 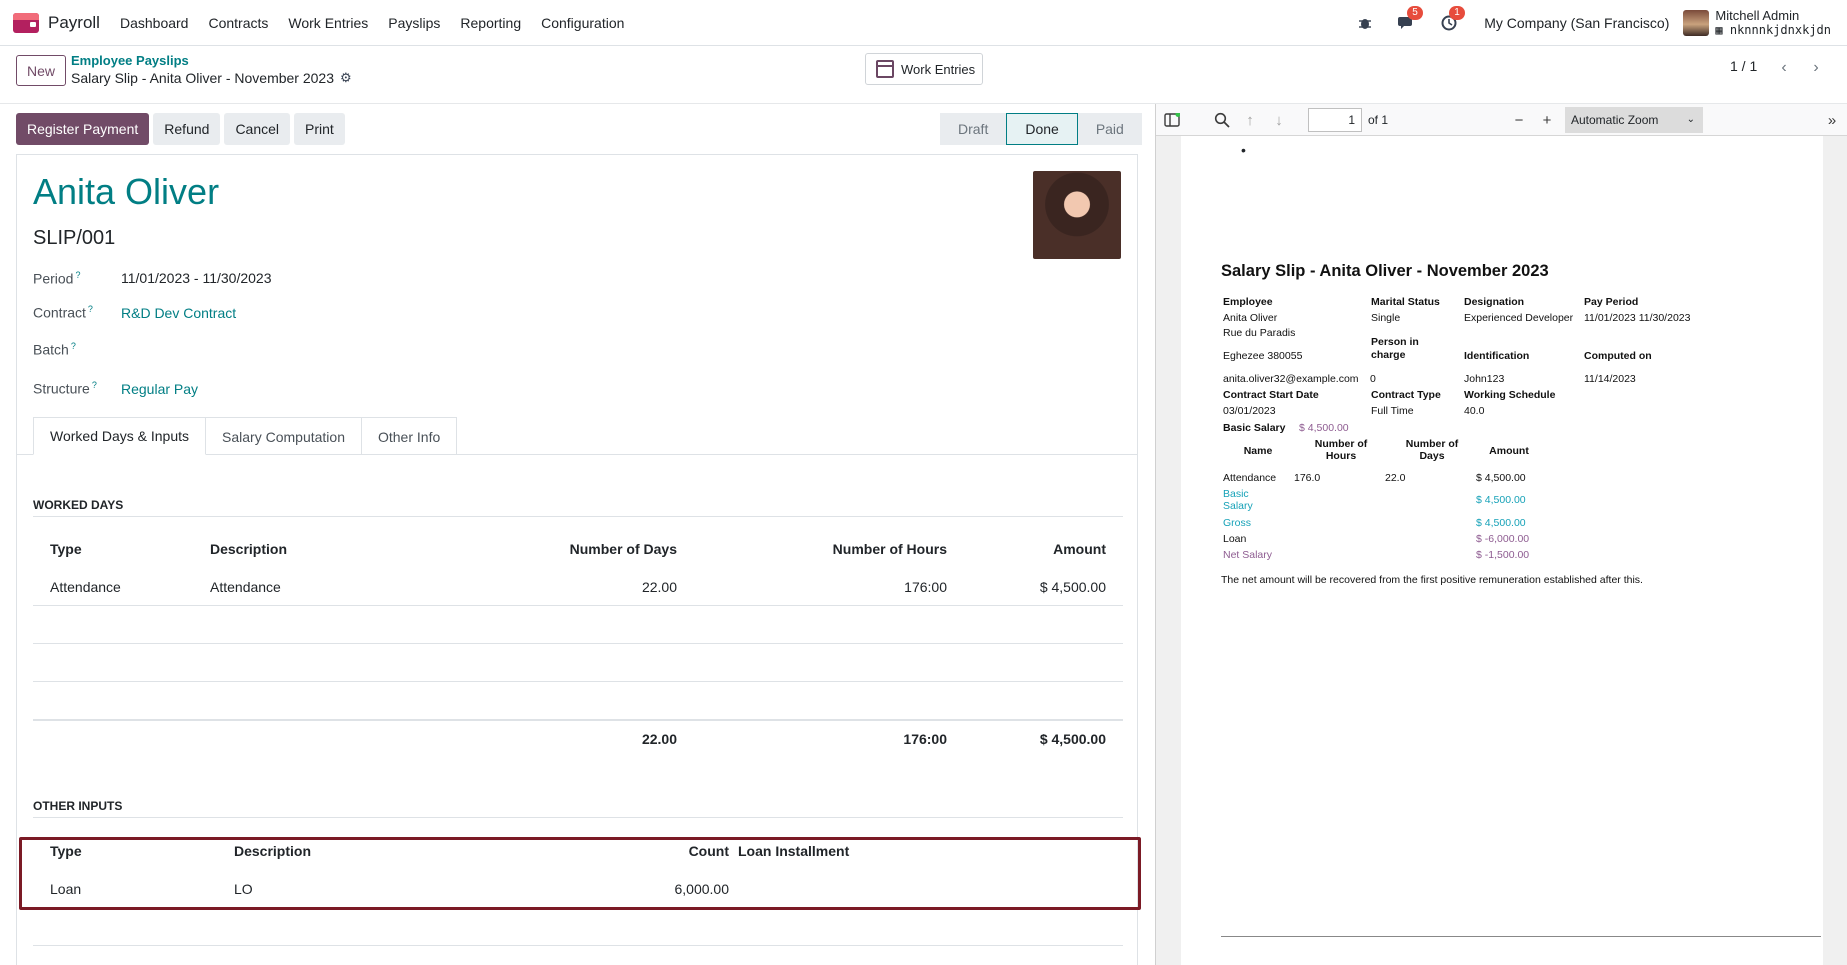 What do you see at coordinates (1077, 215) in the screenshot?
I see `employee-photo` at bounding box center [1077, 215].